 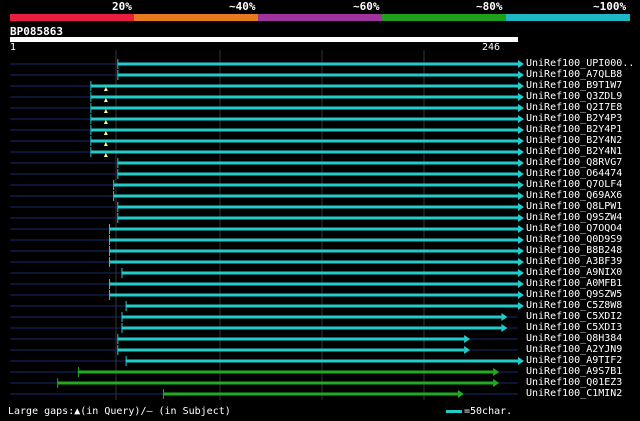 What do you see at coordinates (574, 350) in the screenshot?
I see `hit-label: UniRef100_A2YJN9` at bounding box center [574, 350].